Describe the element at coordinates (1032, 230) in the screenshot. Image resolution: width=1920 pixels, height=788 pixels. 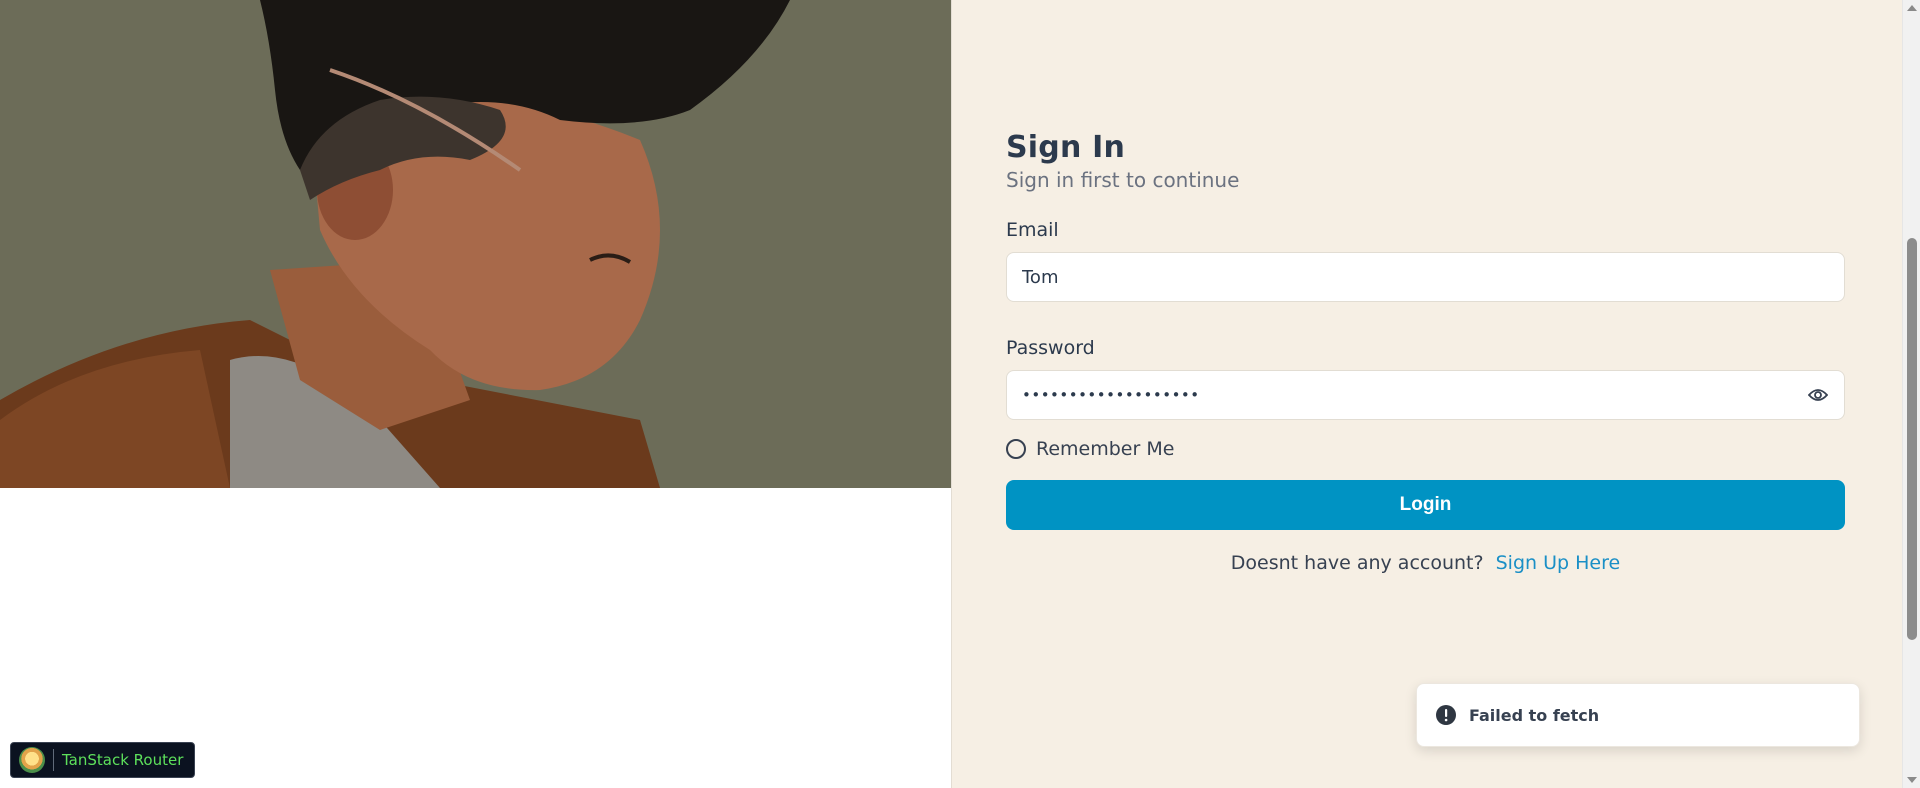
I see `email-label: Email` at that location.